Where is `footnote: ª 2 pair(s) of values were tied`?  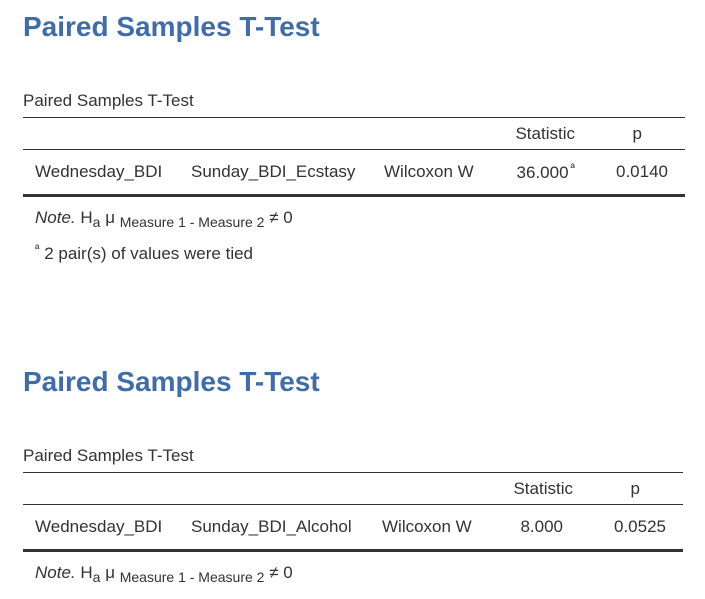
footnote: ª 2 pair(s) of values were tied is located at coordinates (144, 251).